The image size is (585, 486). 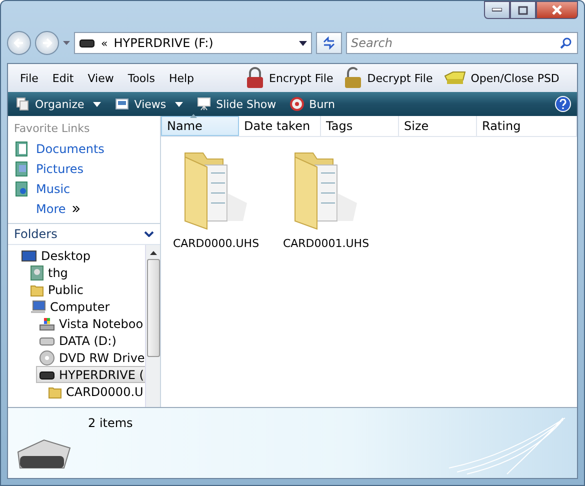 I want to click on more-link: More, so click(x=47, y=209).